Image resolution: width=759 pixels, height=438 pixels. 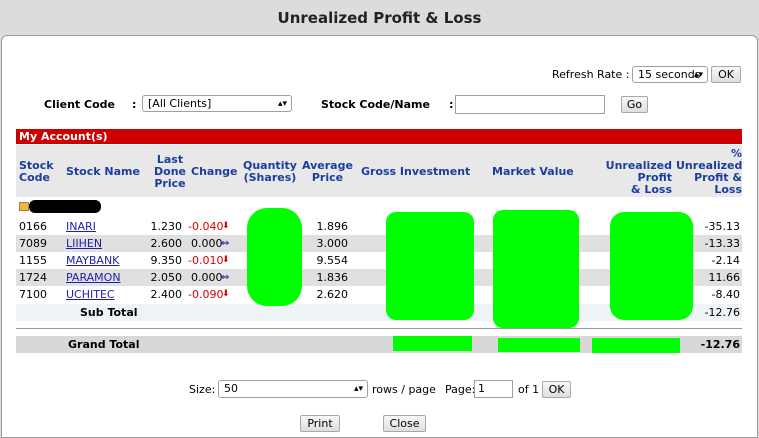 I want to click on refresh-ok-button: OK, so click(x=726, y=74).